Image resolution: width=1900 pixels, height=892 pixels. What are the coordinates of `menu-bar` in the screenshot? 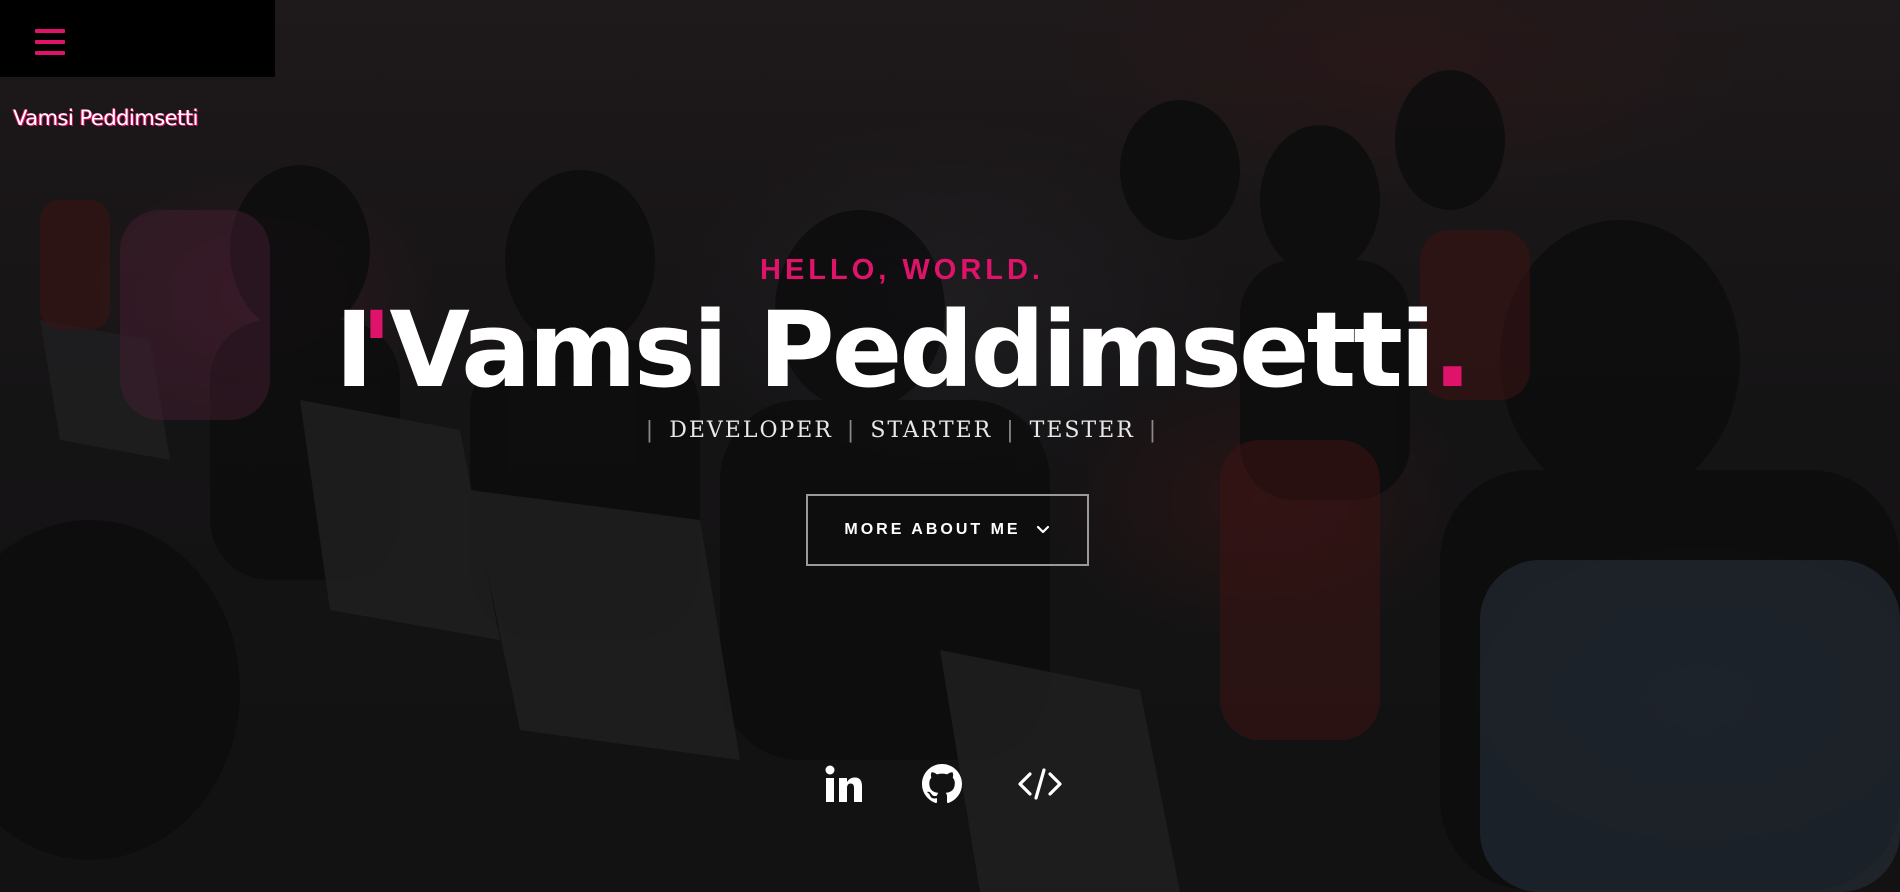 It's located at (137, 38).